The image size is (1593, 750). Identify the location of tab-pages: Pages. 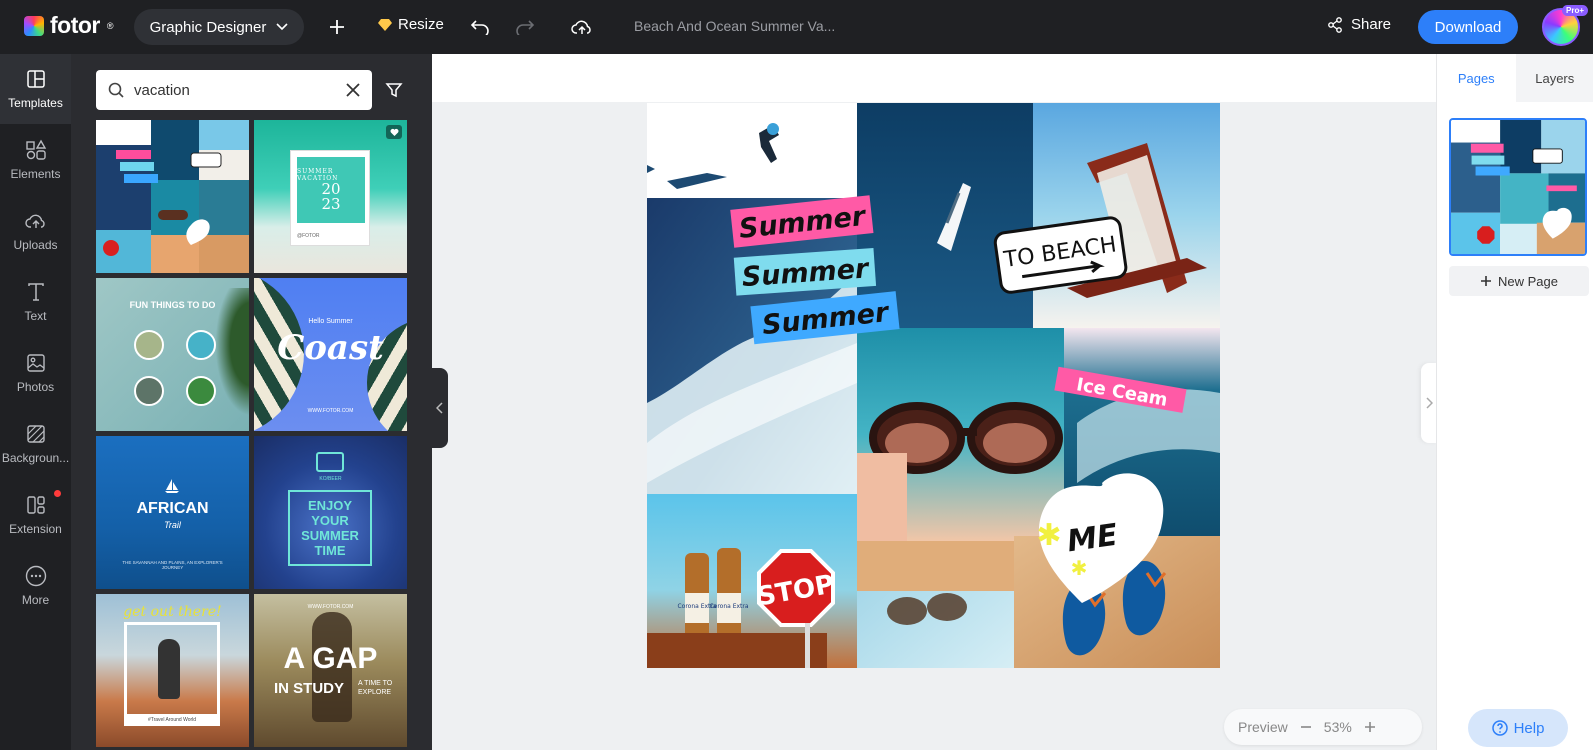
(1476, 78).